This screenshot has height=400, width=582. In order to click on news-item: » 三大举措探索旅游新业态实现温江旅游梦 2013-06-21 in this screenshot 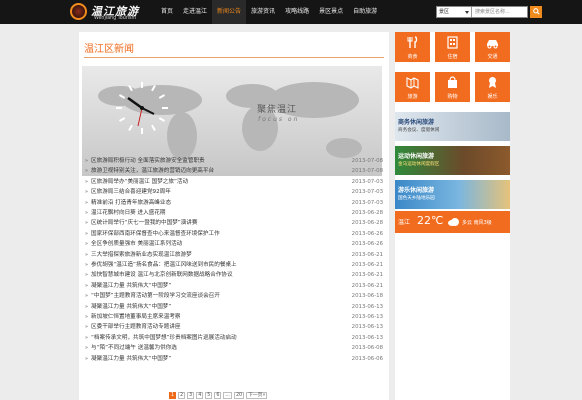, I will do `click(233, 255)`.